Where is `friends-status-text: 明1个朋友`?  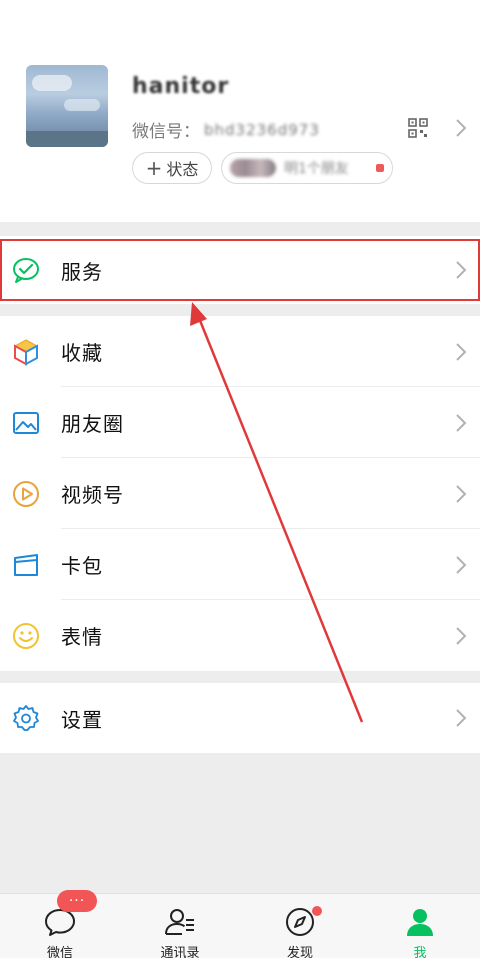
friends-status-text: 明1个朋友 is located at coordinates (316, 169).